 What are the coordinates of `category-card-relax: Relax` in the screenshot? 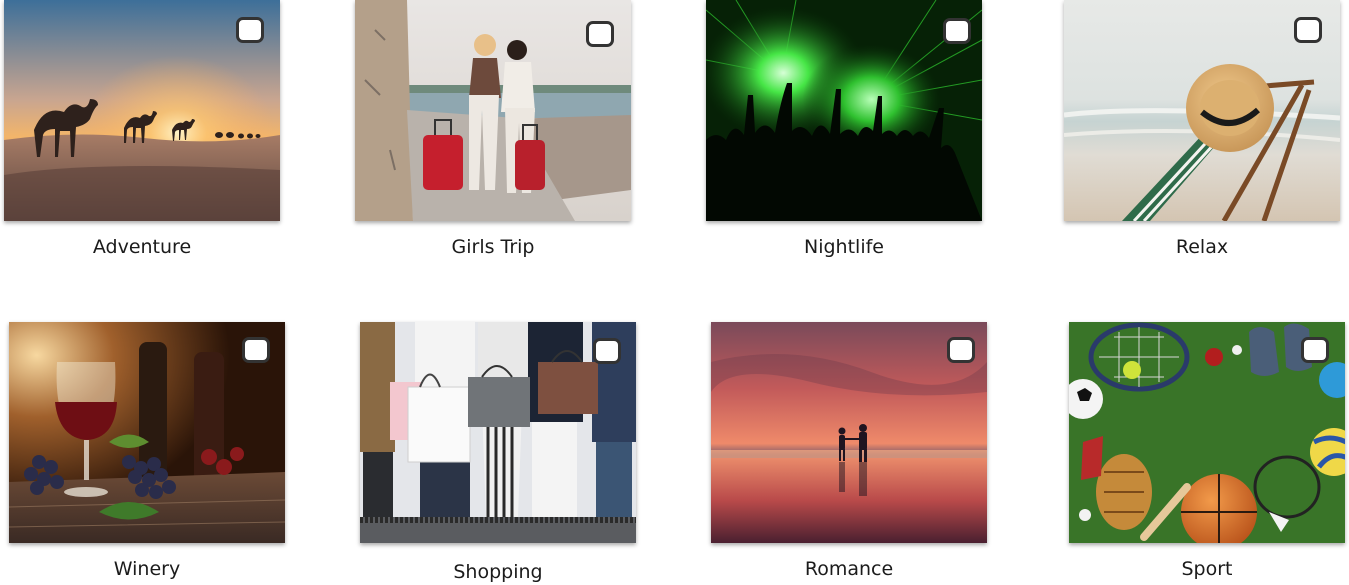 It's located at (1202, 129).